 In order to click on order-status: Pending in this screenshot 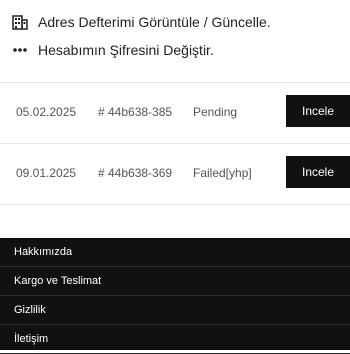, I will do `click(215, 112)`.